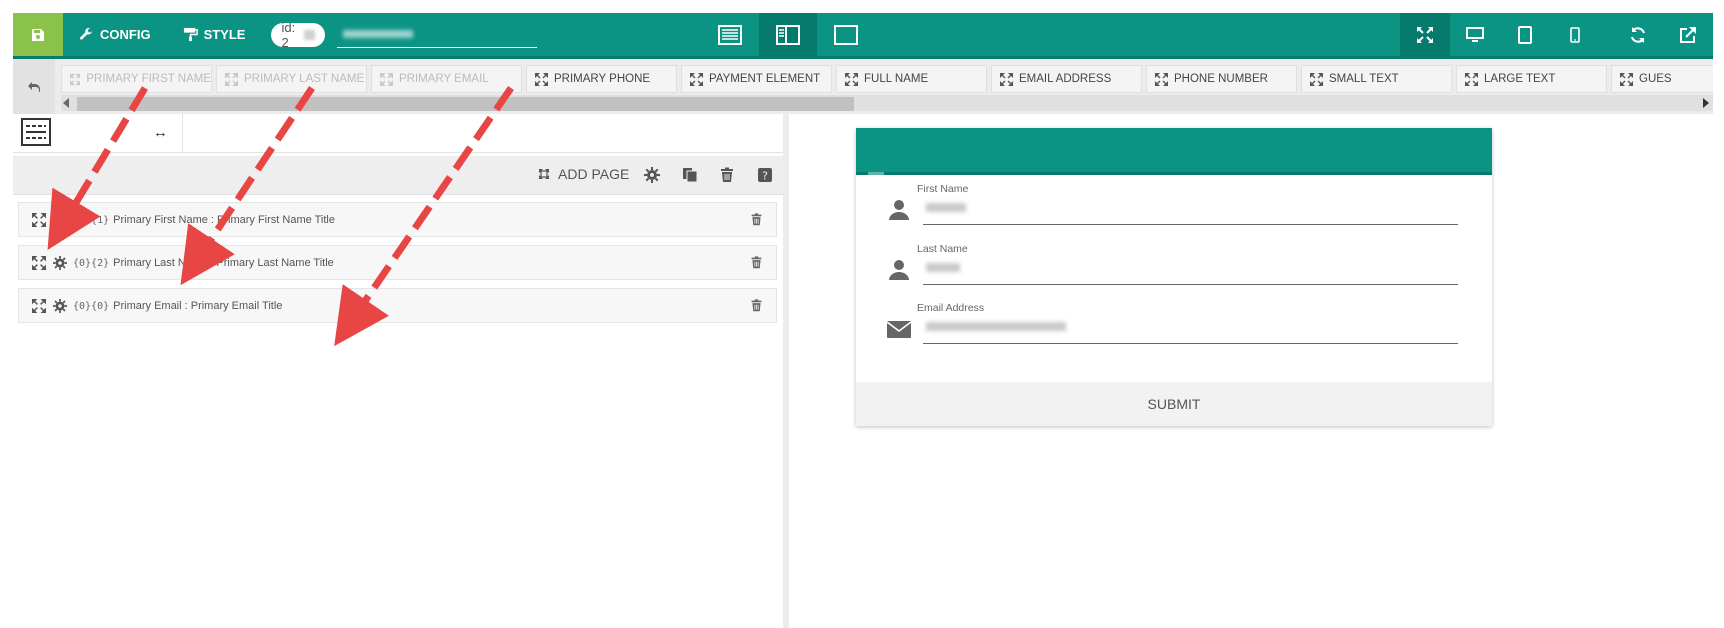 This screenshot has height=628, width=1724. What do you see at coordinates (91, 263) in the screenshot?
I see `field-row-code: {0}{2}` at bounding box center [91, 263].